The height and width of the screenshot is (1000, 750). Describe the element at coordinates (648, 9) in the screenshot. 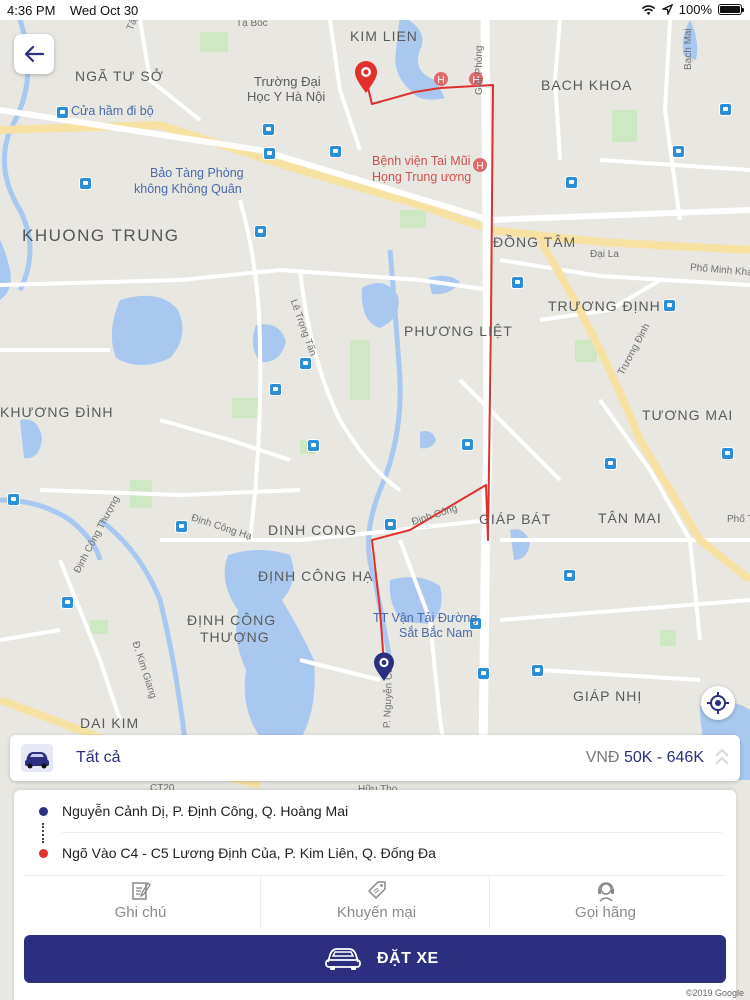

I see `wifi-icon` at that location.